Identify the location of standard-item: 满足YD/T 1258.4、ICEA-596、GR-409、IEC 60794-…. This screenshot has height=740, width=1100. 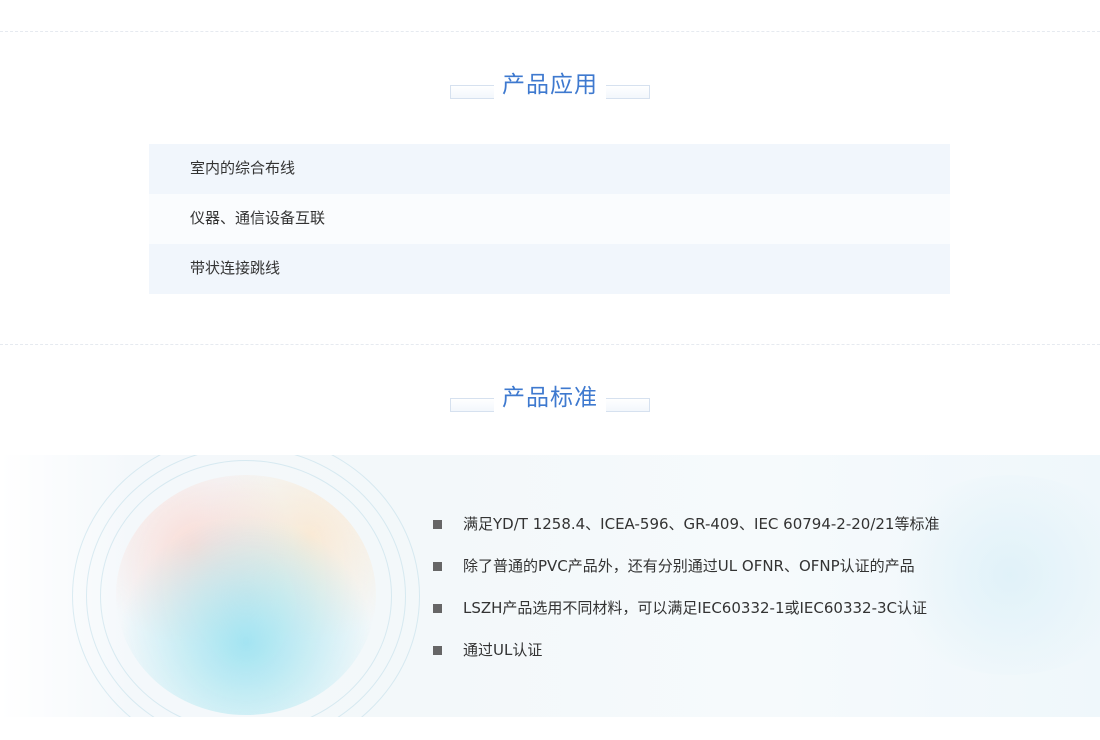
(713, 532).